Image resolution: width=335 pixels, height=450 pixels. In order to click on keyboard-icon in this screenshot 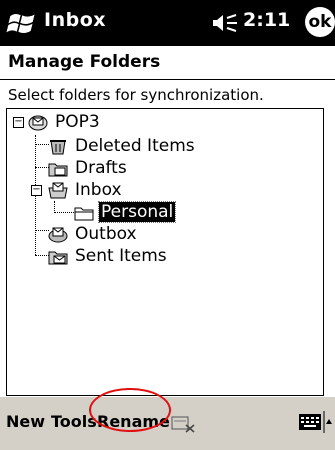, I will do `click(310, 422)`.